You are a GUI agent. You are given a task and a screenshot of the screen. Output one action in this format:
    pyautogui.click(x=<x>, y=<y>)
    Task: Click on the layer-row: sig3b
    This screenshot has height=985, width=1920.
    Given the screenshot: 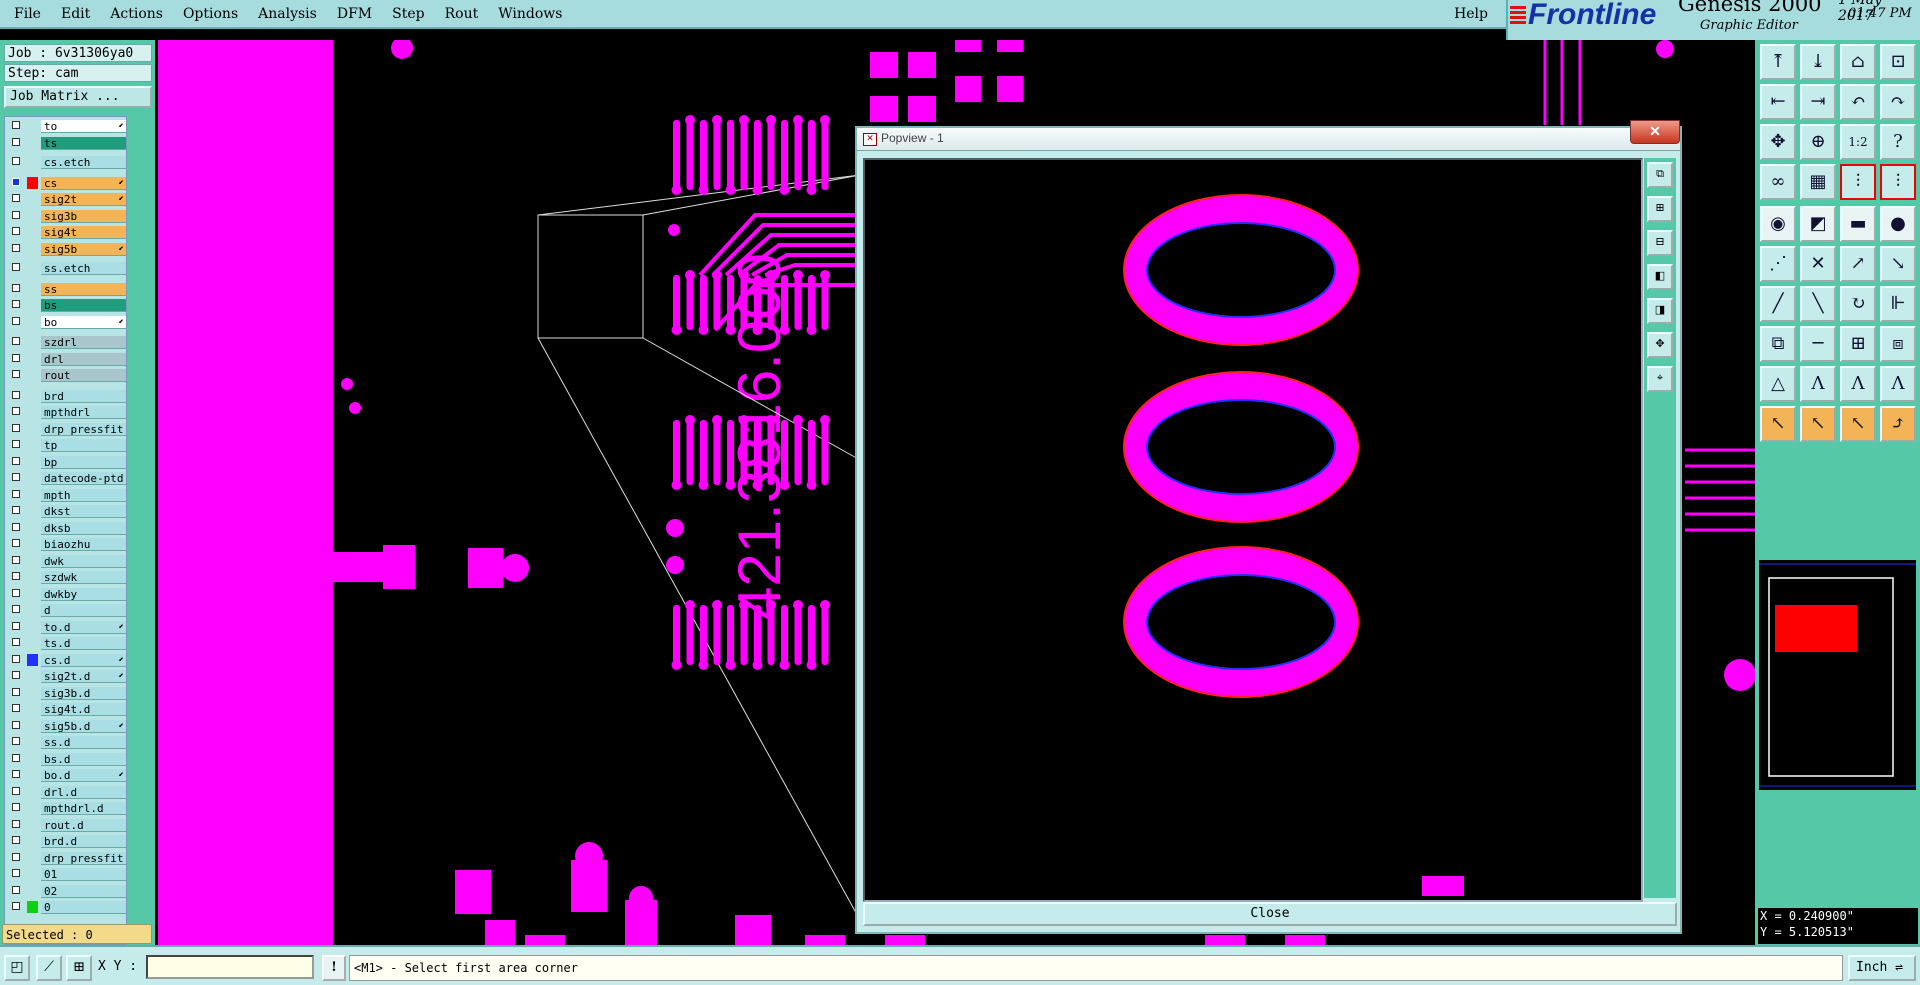 What is the action you would take?
    pyautogui.click(x=65, y=216)
    